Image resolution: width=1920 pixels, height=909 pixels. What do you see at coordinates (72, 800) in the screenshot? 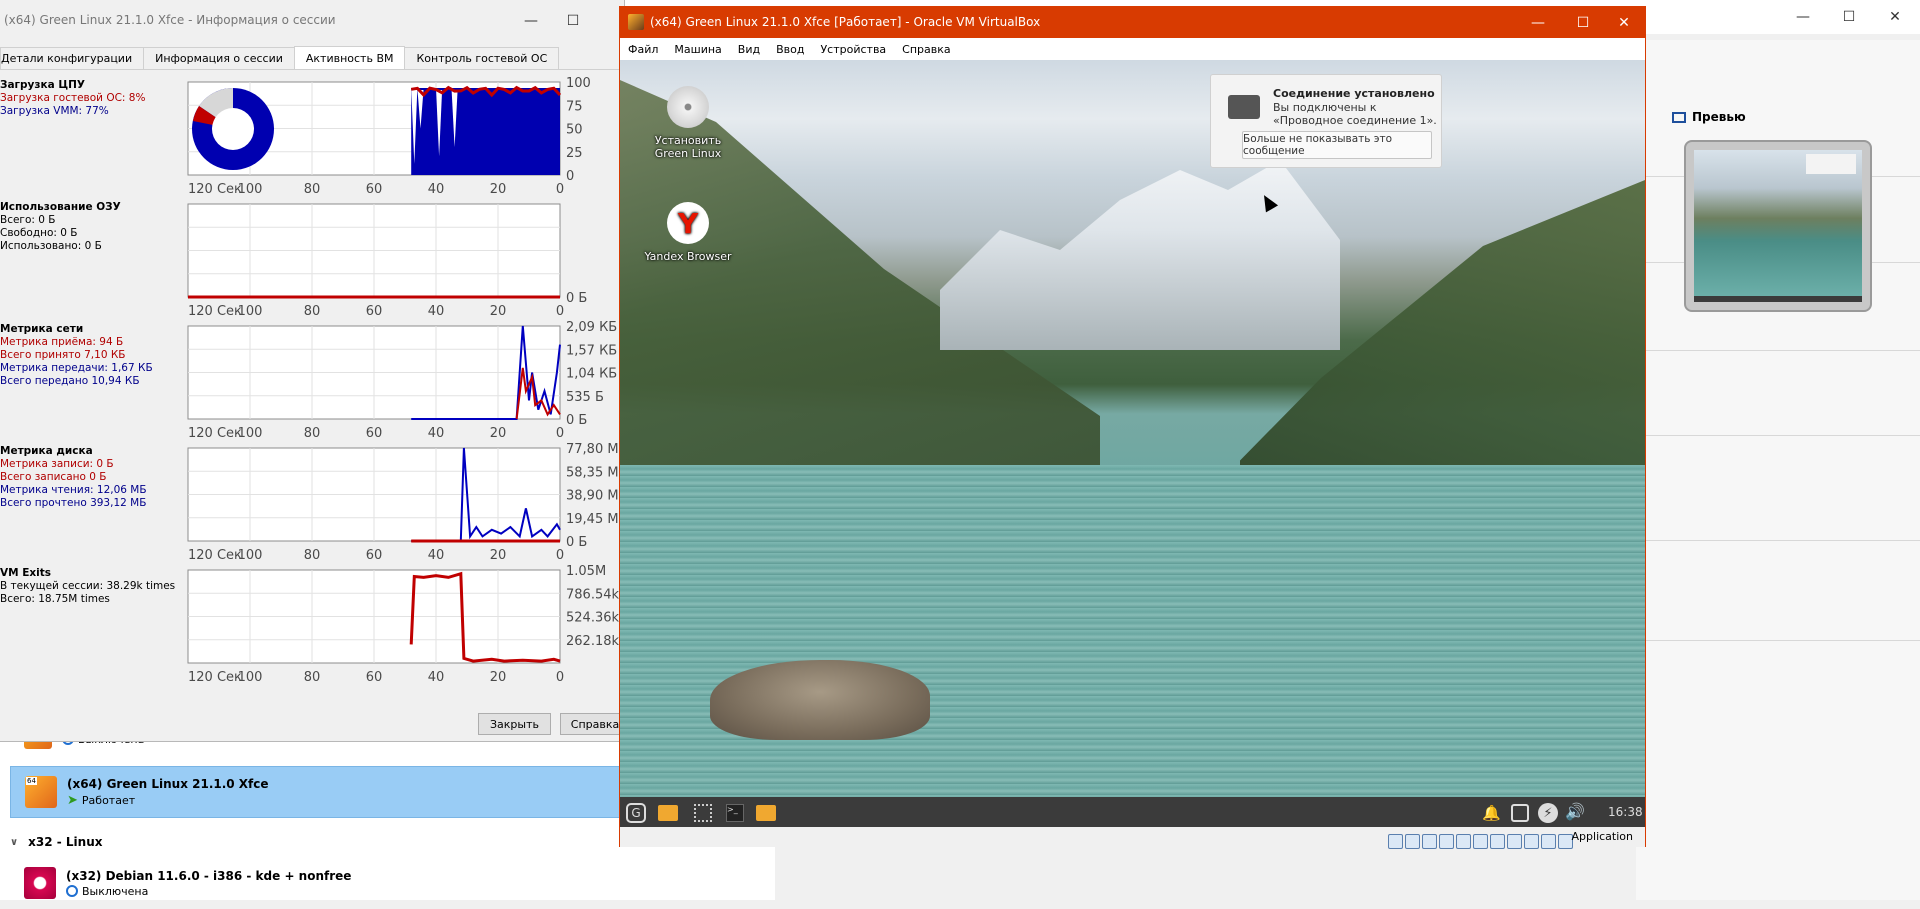
I see `running-arrow-icon: ➤` at bounding box center [72, 800].